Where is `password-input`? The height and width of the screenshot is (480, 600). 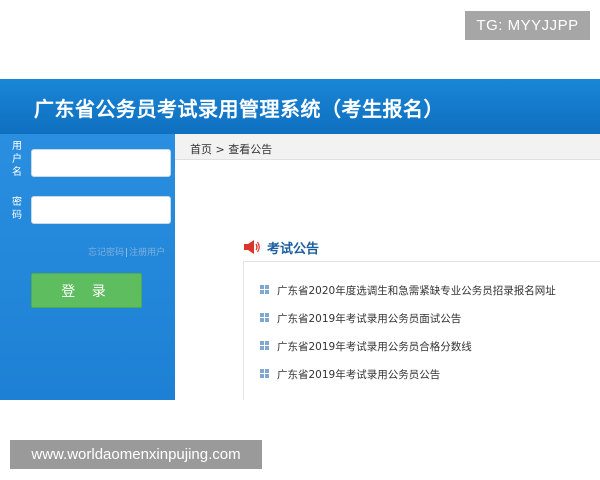
password-input is located at coordinates (101, 210).